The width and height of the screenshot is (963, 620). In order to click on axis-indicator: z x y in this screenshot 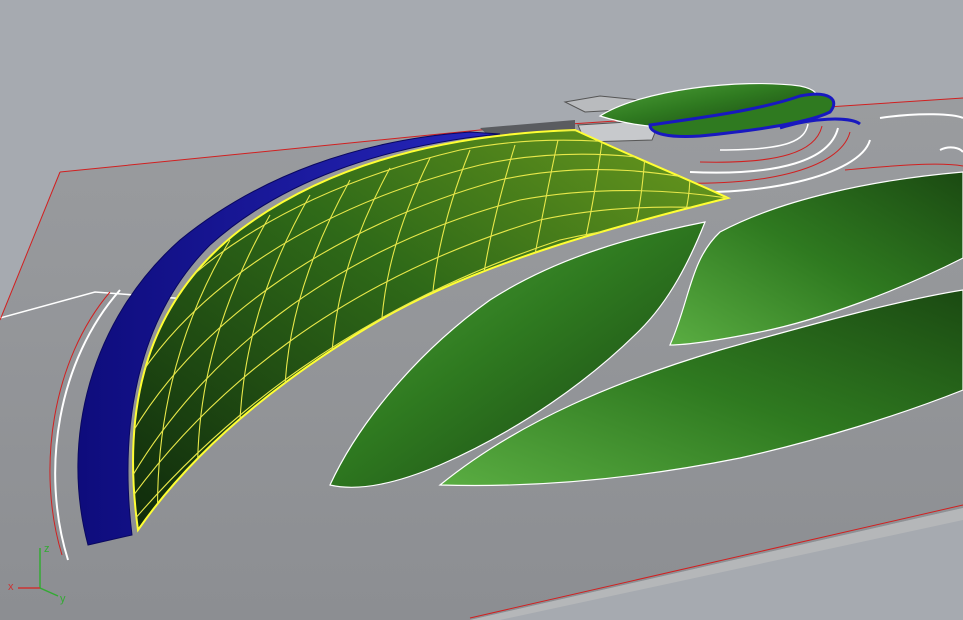, I will do `click(37, 574)`.